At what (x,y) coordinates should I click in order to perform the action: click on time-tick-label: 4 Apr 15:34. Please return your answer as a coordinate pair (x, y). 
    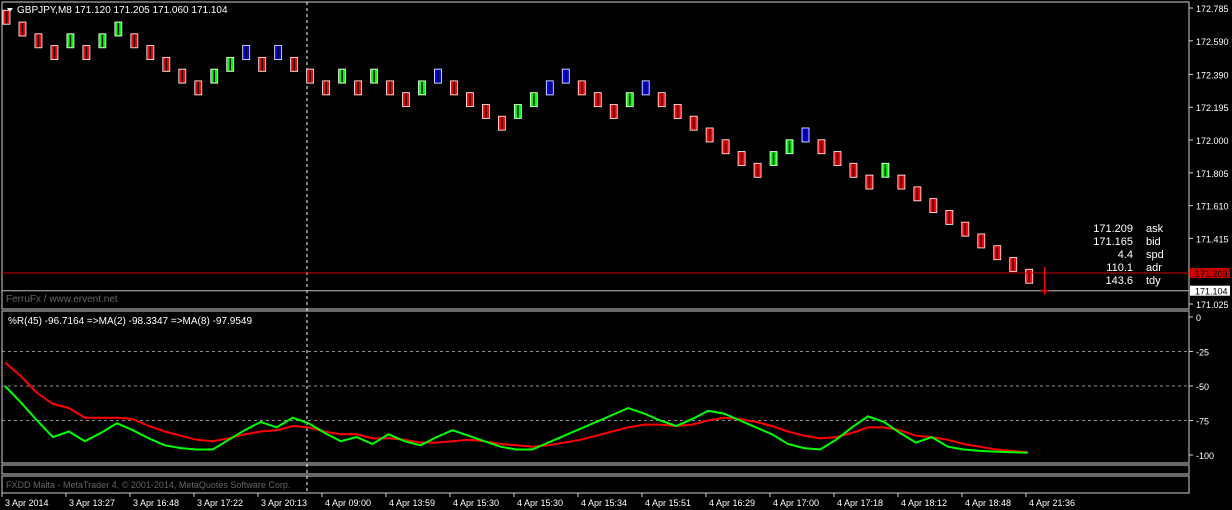
    Looking at the image, I should click on (604, 503).